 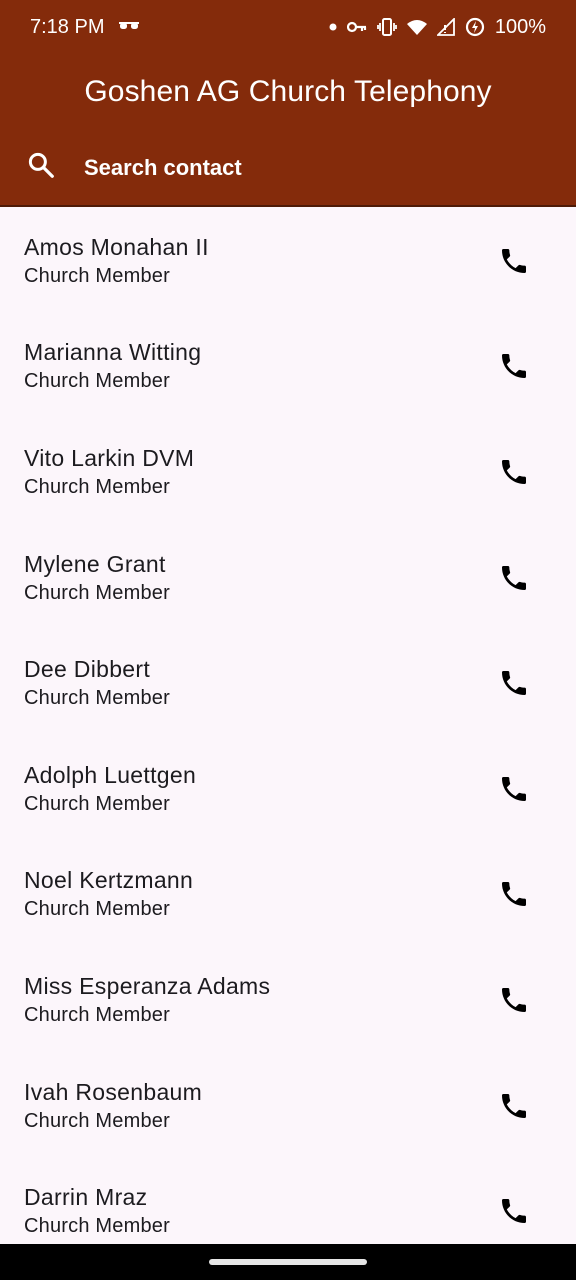 I want to click on app-bar: Goshen AG Church Telephony, so click(x=288, y=92).